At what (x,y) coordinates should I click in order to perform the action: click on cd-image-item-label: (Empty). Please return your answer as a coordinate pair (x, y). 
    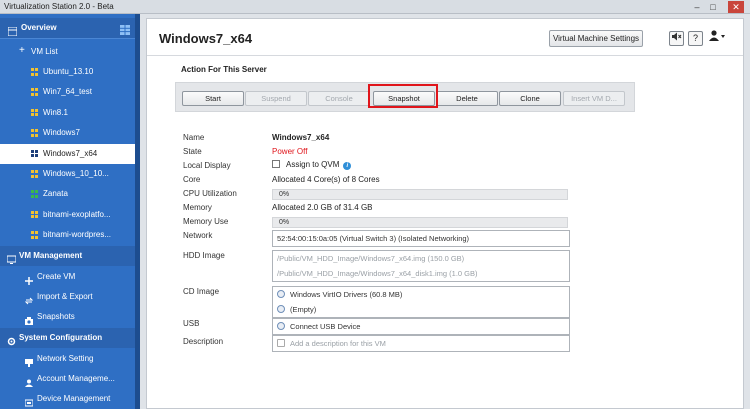
    Looking at the image, I should click on (303, 309).